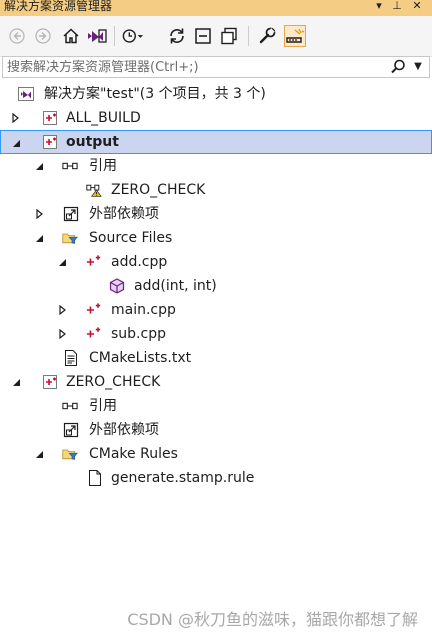  I want to click on window-title: 解决方案资源管理器, so click(58, 6).